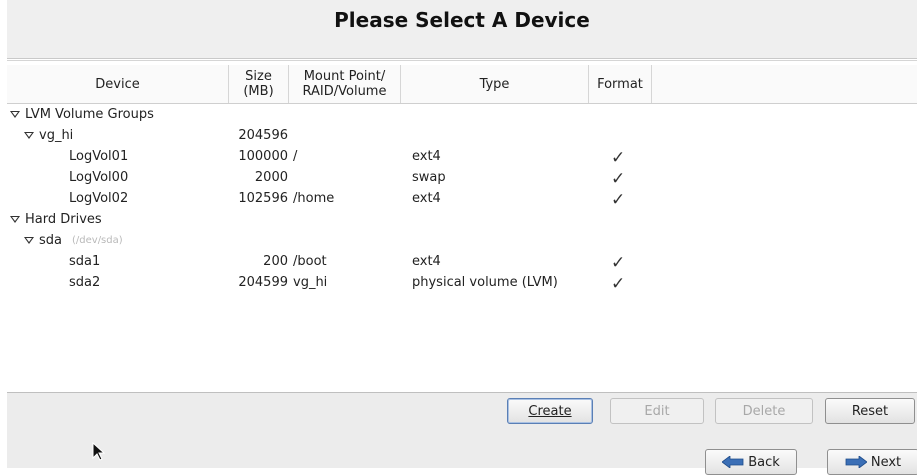 This screenshot has height=475, width=917. What do you see at coordinates (495, 84) in the screenshot?
I see `column-header-type: Type` at bounding box center [495, 84].